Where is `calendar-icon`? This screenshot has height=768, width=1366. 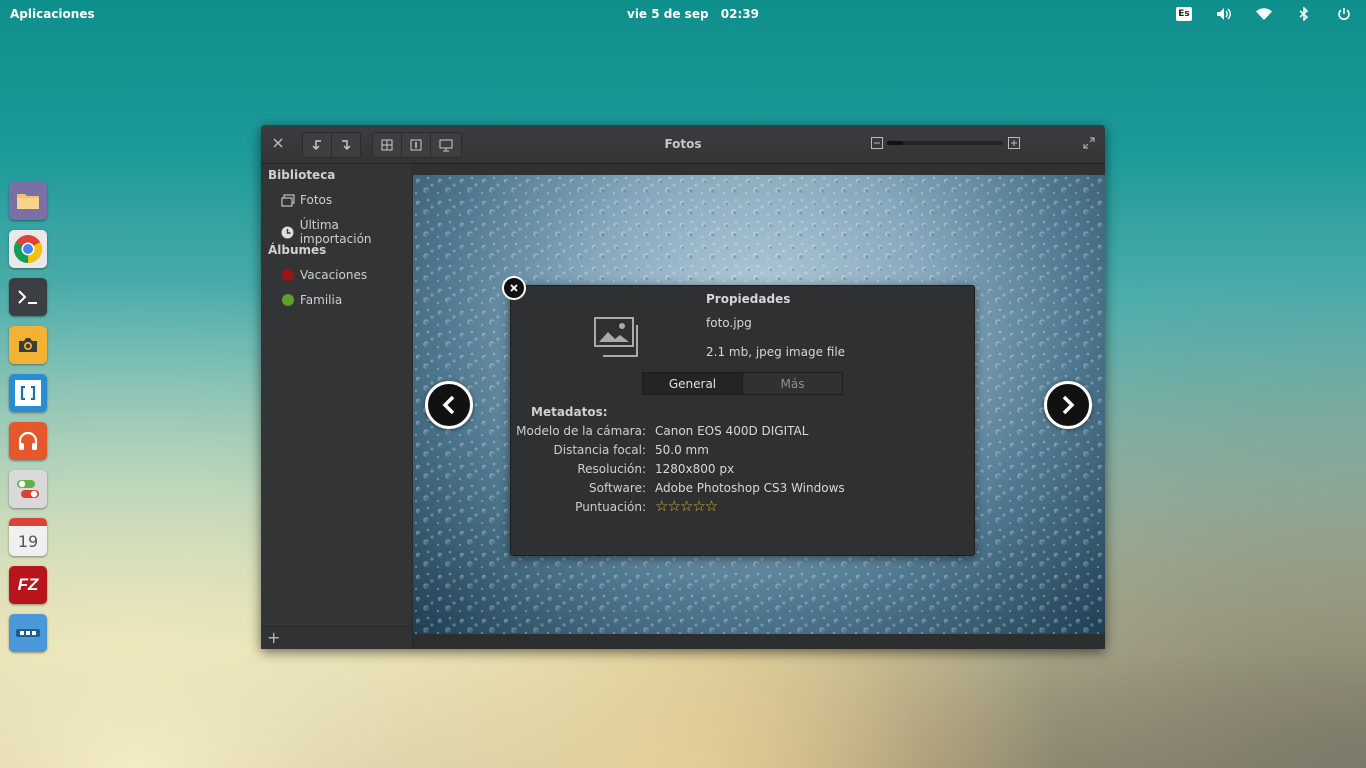
calendar-icon is located at coordinates (28, 522).